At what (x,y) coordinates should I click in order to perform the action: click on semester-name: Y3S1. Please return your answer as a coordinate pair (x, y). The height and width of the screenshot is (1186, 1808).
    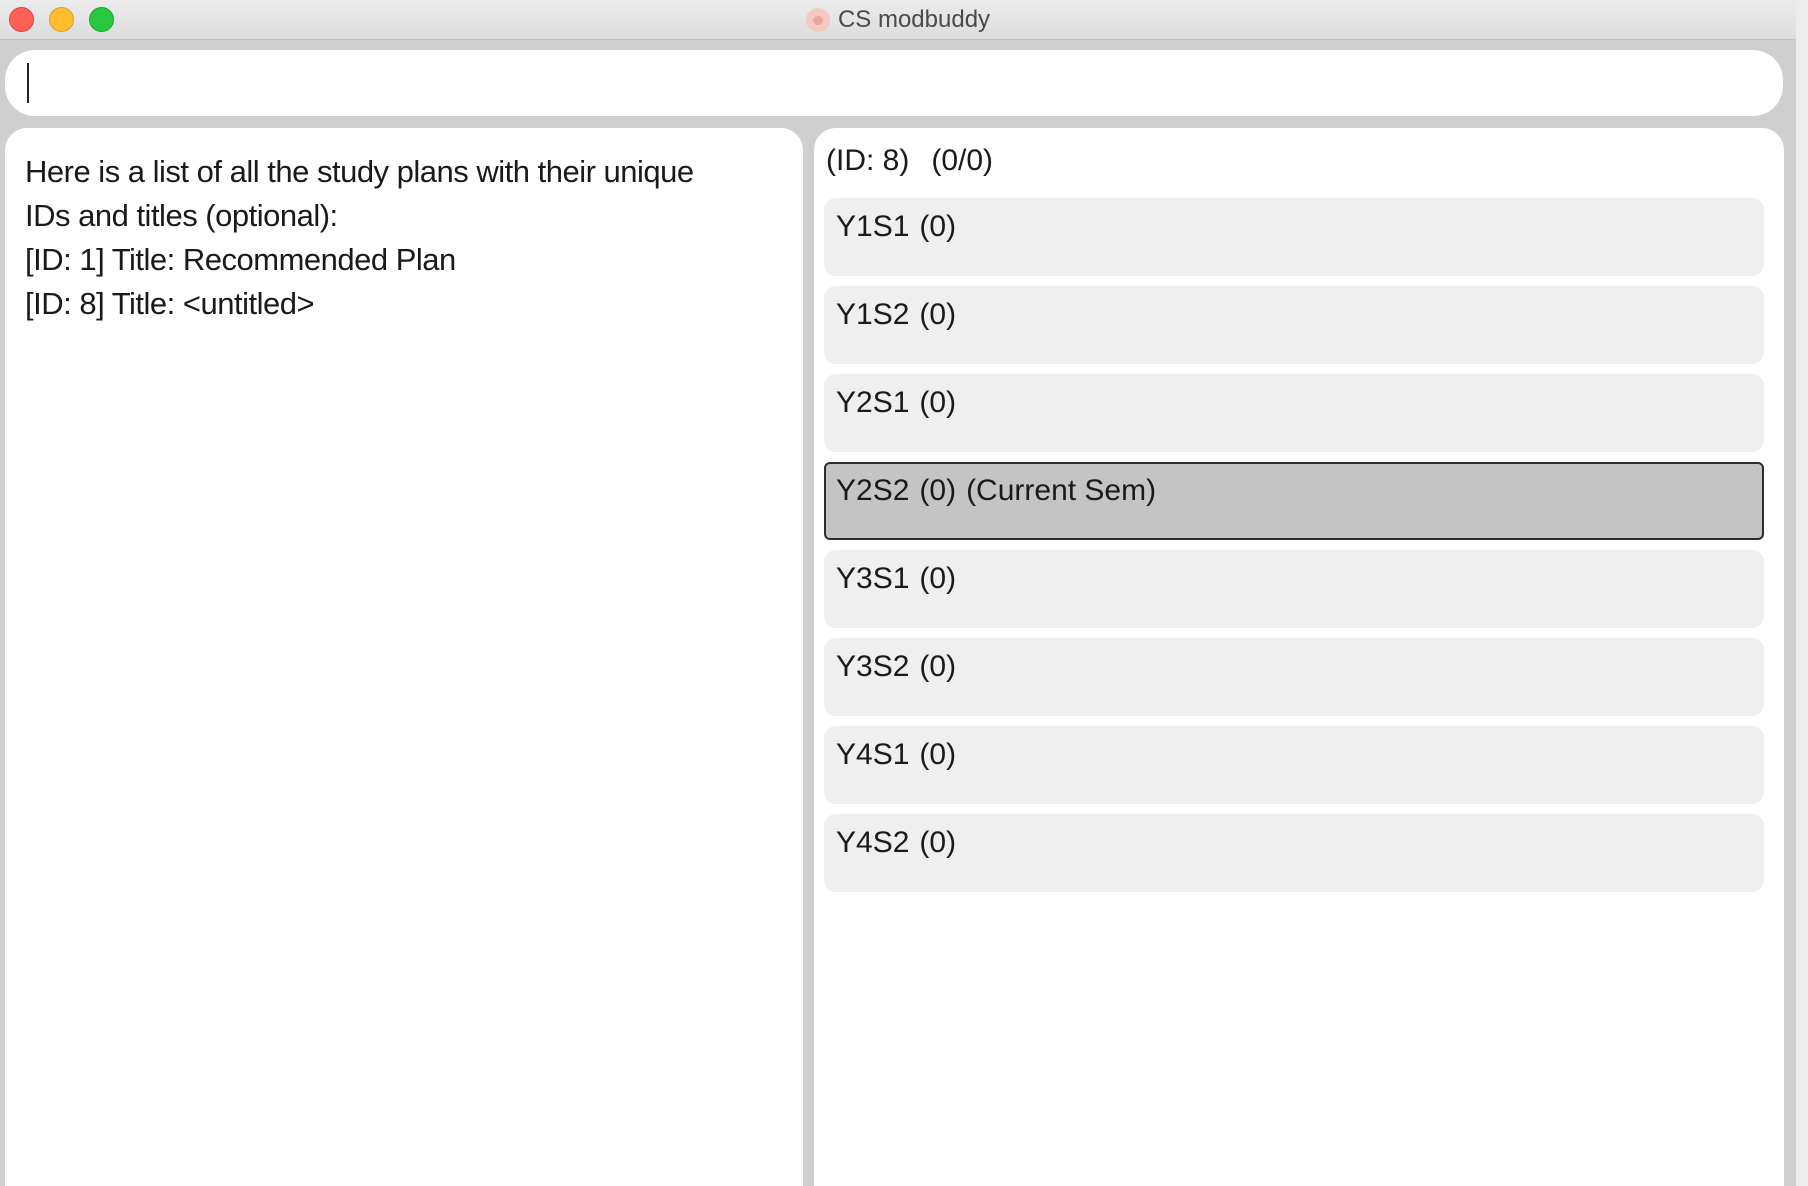
    Looking at the image, I should click on (873, 578).